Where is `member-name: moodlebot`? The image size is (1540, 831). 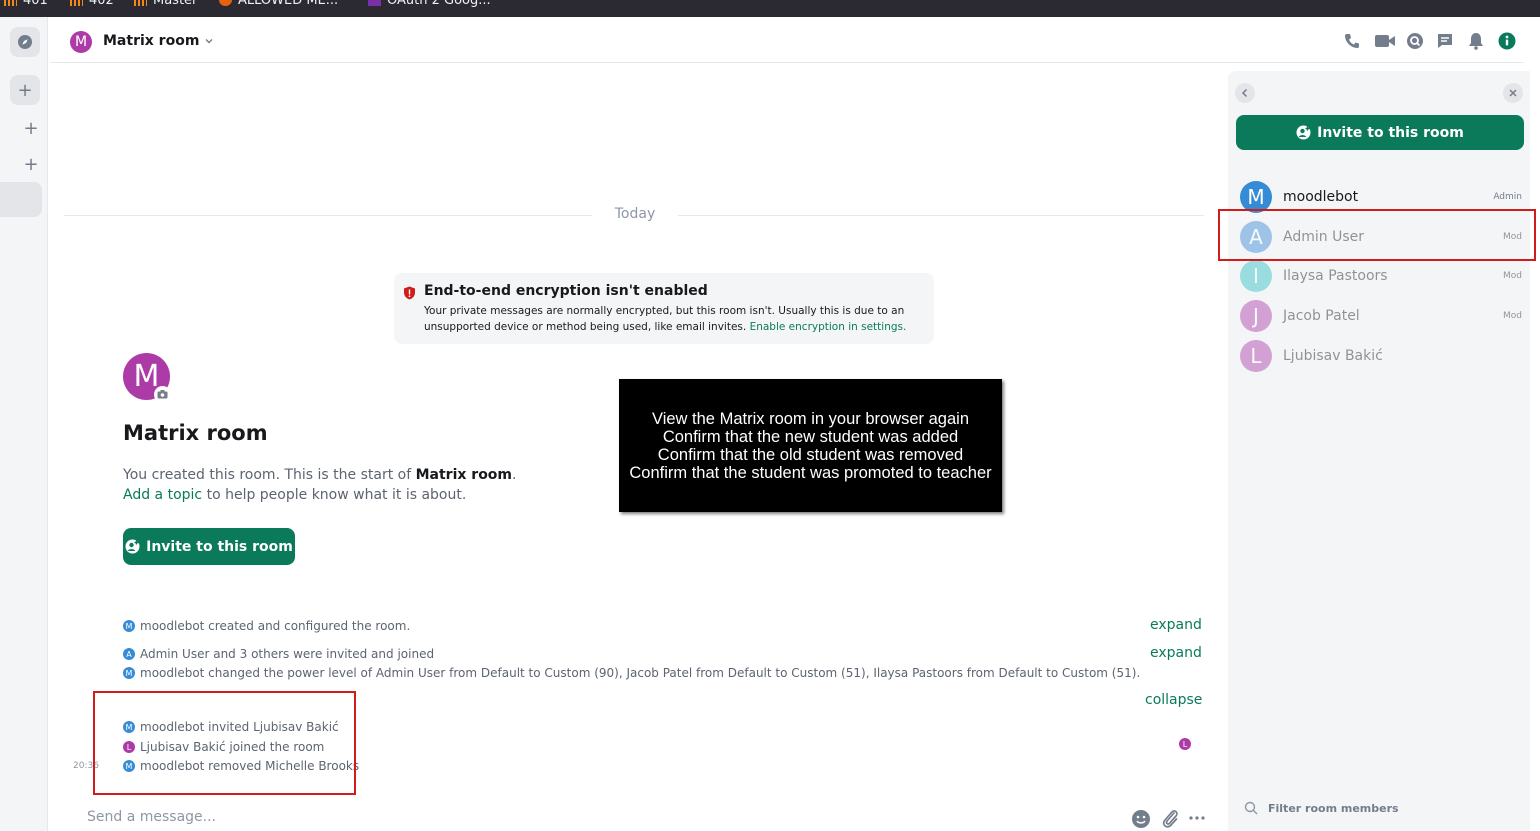
member-name: moodlebot is located at coordinates (1321, 197).